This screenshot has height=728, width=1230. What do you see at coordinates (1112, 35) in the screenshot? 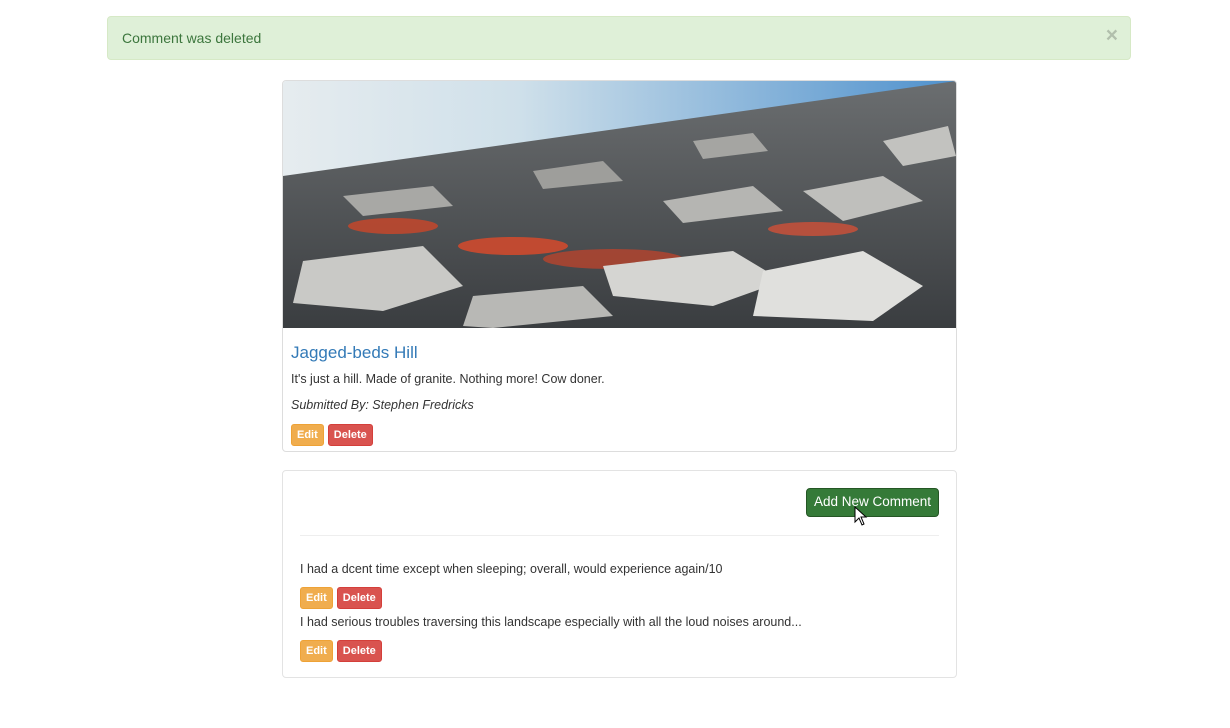
I see `close-icon: ×` at bounding box center [1112, 35].